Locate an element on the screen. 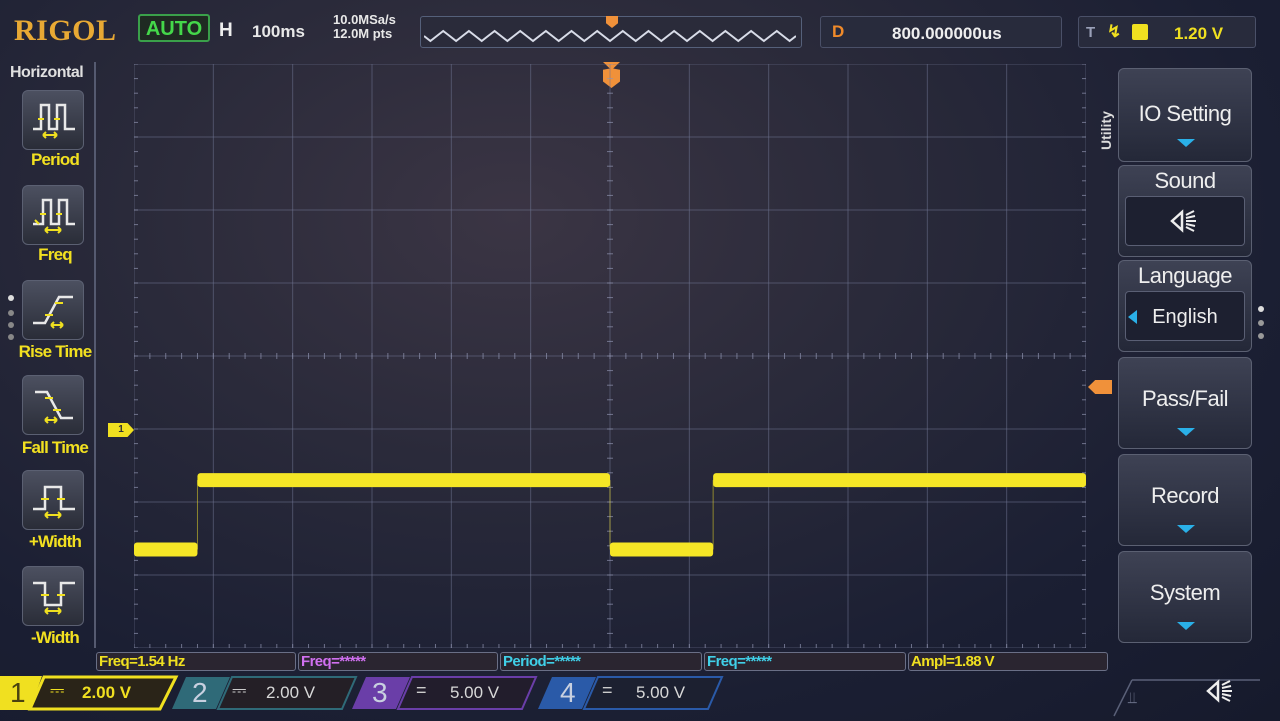  positive-width-icon is located at coordinates (54, 502).